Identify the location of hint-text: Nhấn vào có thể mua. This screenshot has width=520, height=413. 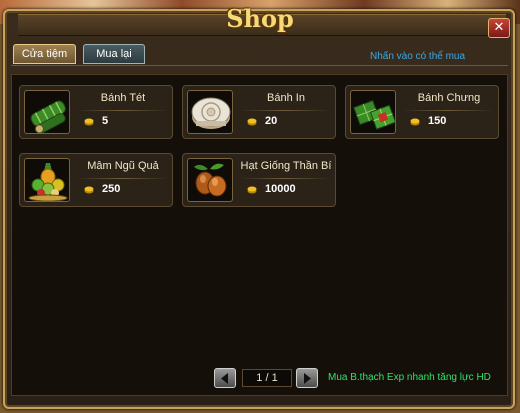
(418, 56).